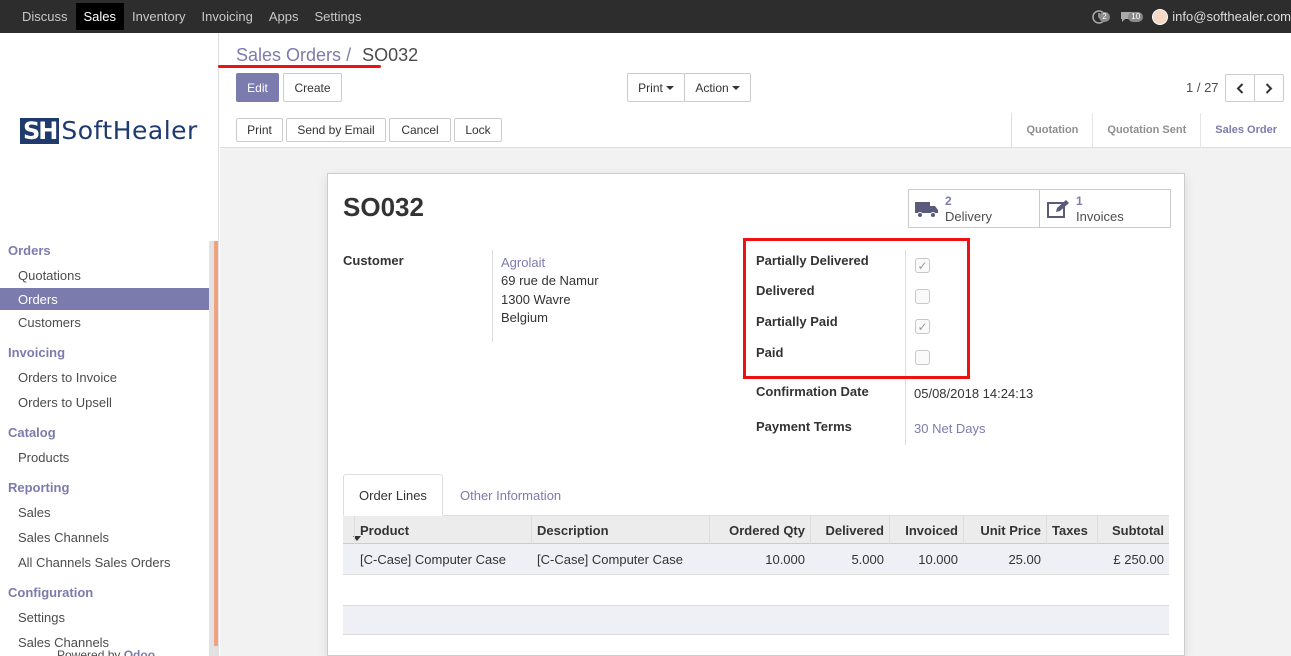 This screenshot has height=656, width=1291. I want to click on messages-count-badge: 10, so click(1136, 16).